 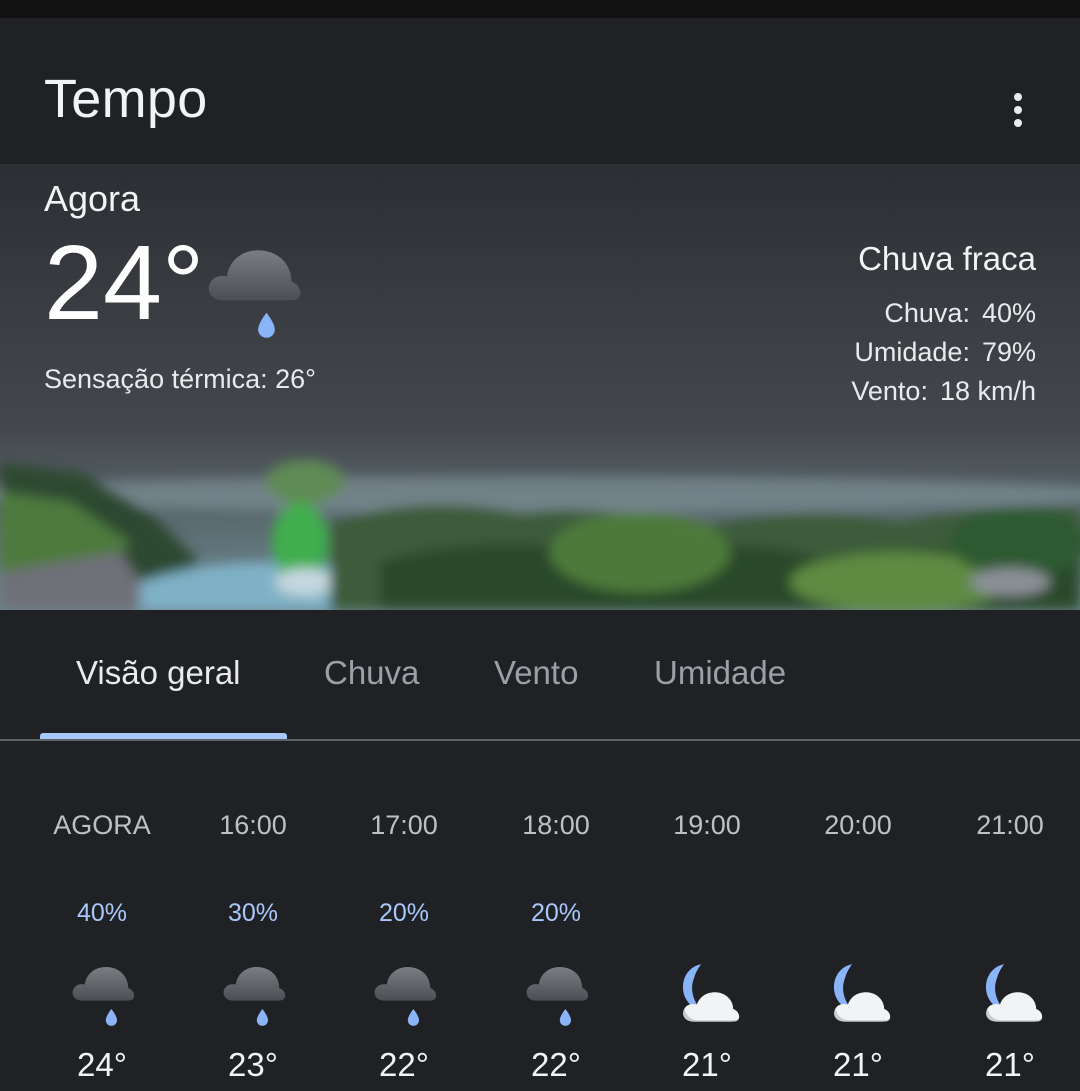 I want to click on more-options-button, so click(x=1018, y=110).